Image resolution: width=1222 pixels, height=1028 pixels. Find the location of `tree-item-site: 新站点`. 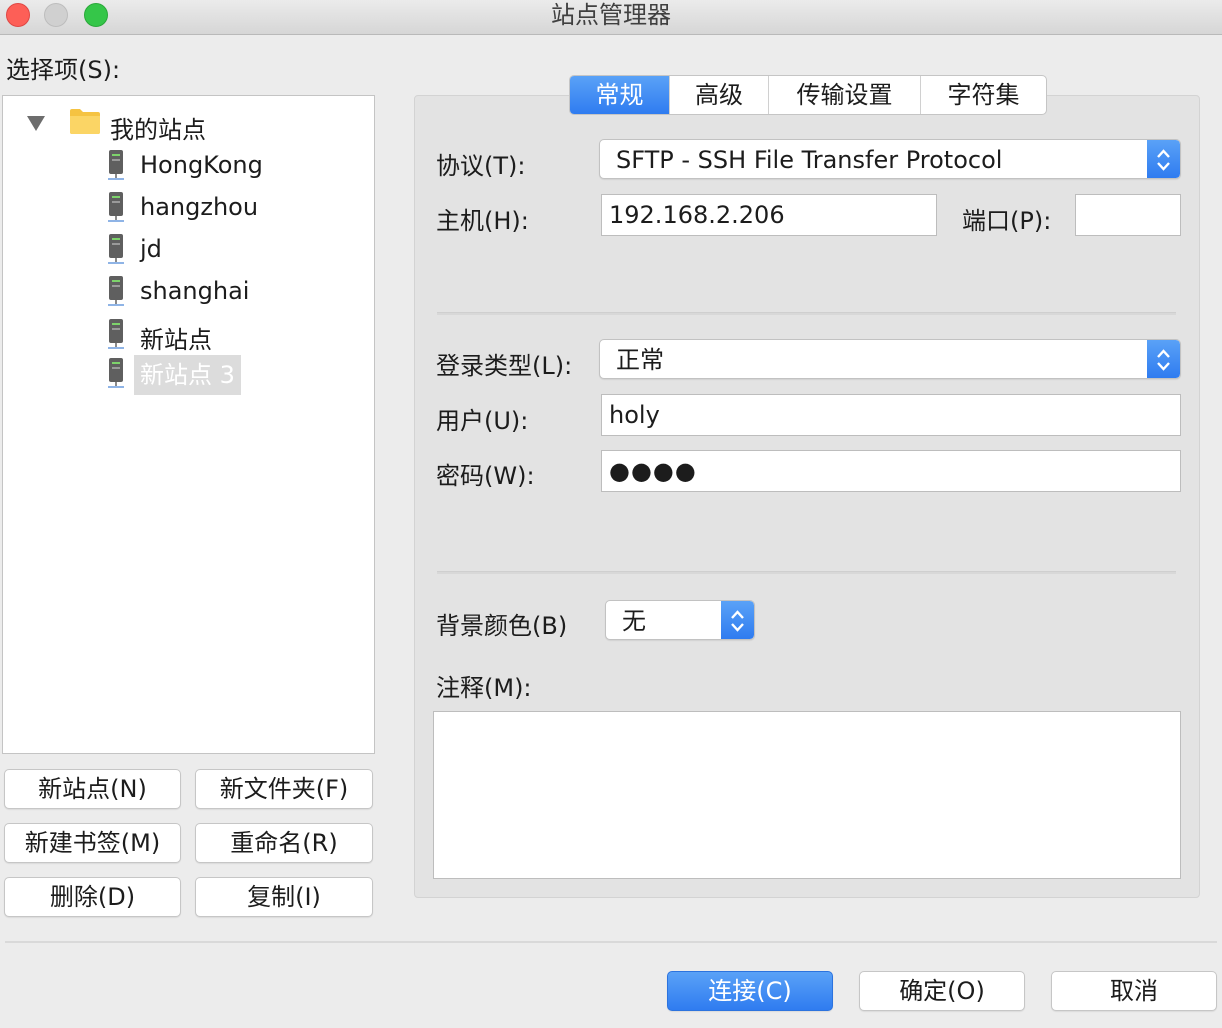

tree-item-site: 新站点 is located at coordinates (176, 337).